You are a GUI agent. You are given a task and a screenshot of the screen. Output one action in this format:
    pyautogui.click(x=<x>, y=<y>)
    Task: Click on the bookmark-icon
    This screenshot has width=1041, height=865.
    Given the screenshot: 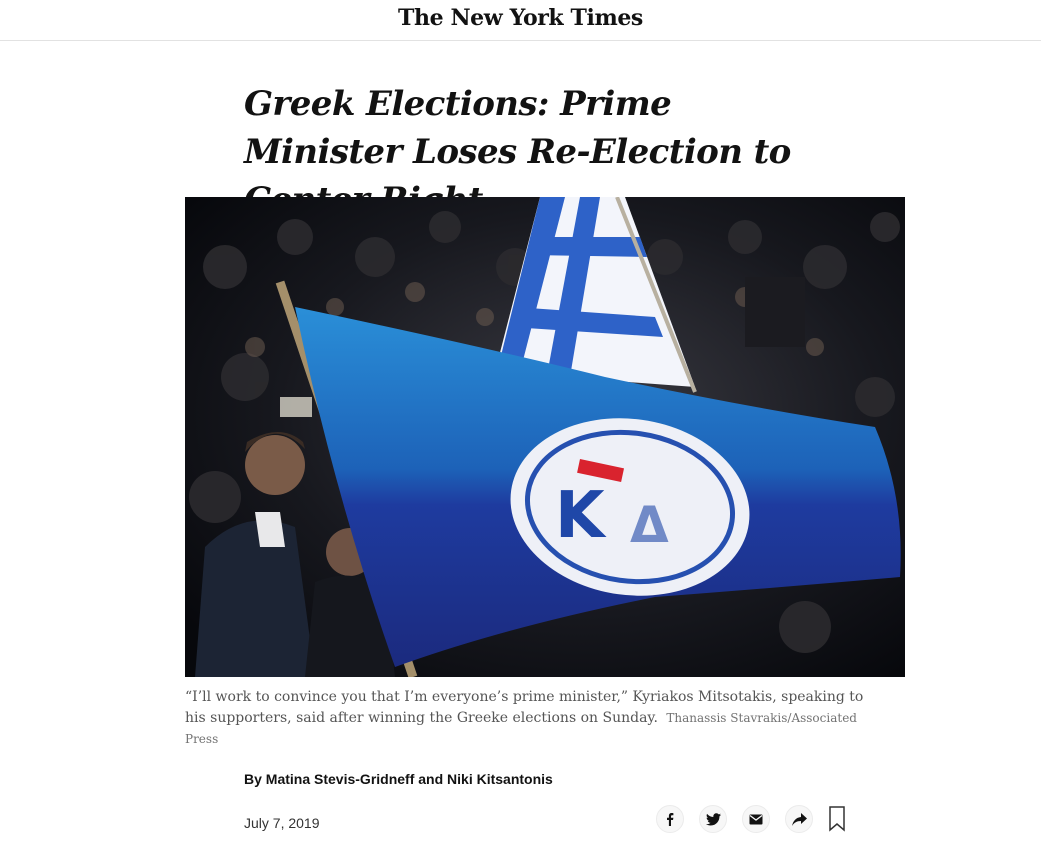 What is the action you would take?
    pyautogui.click(x=837, y=819)
    